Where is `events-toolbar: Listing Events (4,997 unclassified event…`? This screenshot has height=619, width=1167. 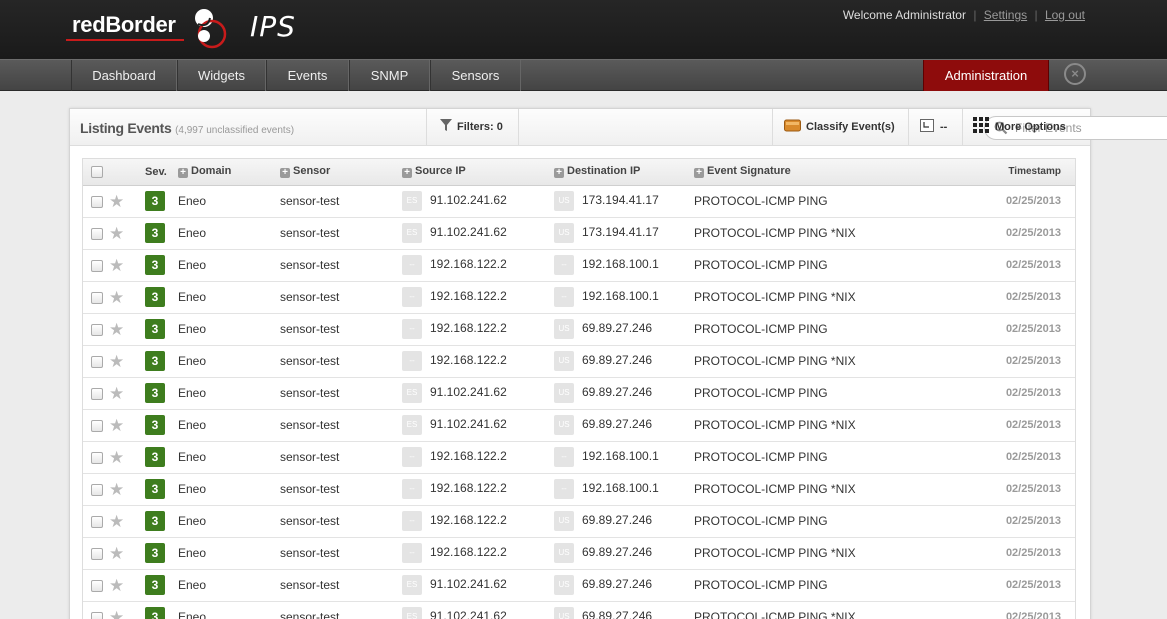
events-toolbar: Listing Events (4,997 unclassified event… is located at coordinates (618, 127).